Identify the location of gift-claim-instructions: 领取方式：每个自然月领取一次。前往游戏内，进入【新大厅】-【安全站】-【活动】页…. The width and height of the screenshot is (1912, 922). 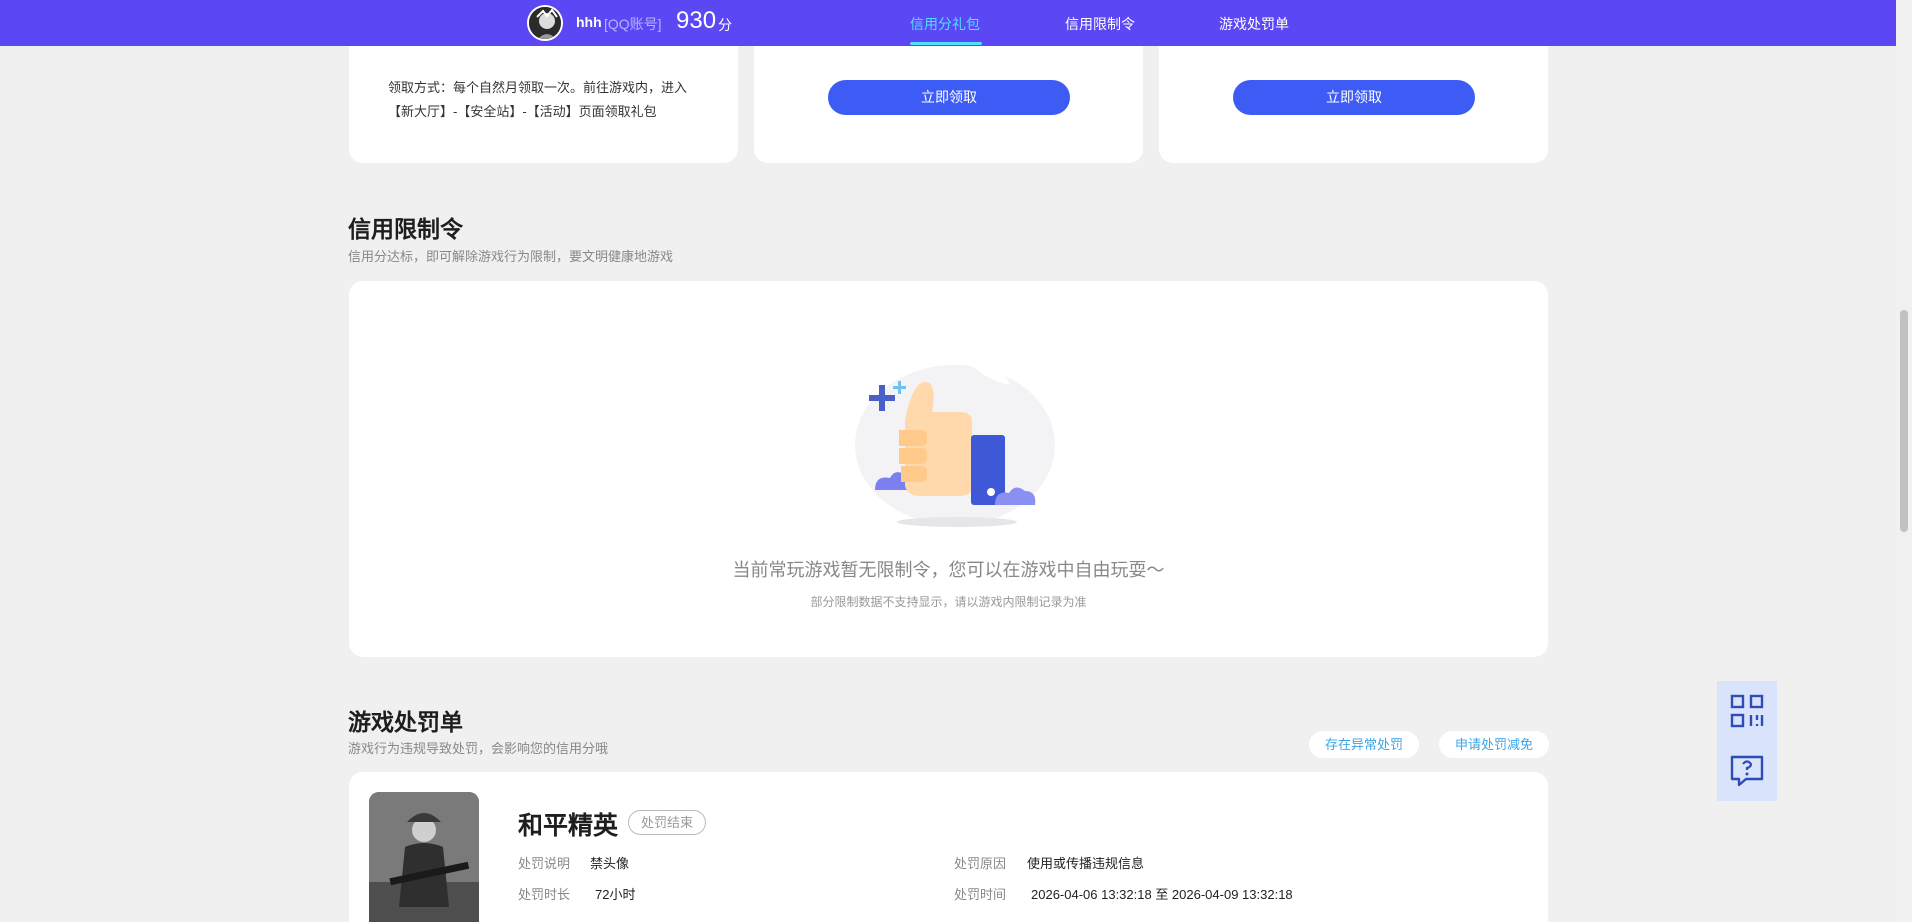
(538, 99).